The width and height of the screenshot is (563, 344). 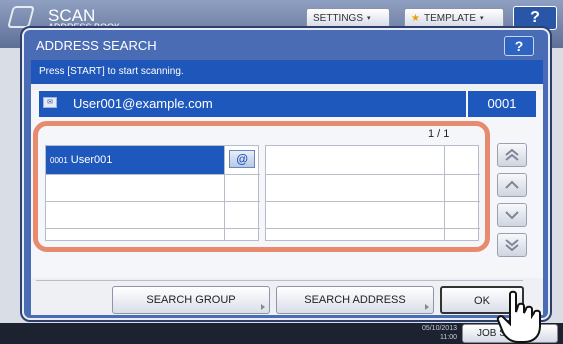 I want to click on star-icon: ★, so click(x=415, y=18).